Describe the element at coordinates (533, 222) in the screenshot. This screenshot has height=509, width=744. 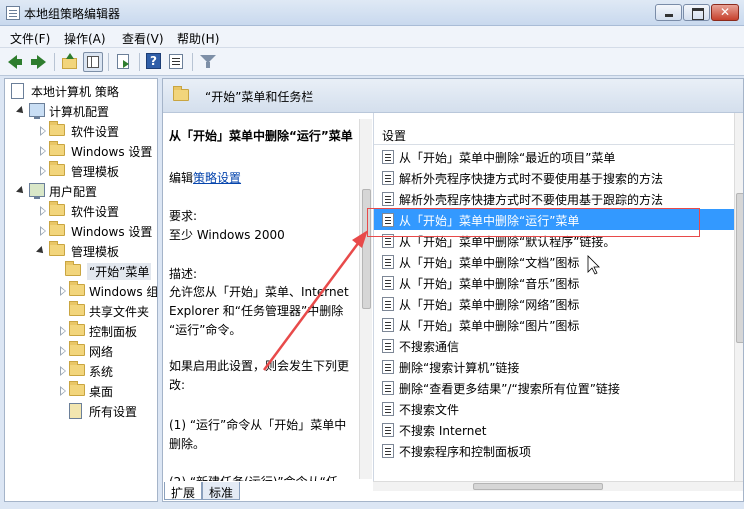
I see `annotation-highlight-box` at that location.